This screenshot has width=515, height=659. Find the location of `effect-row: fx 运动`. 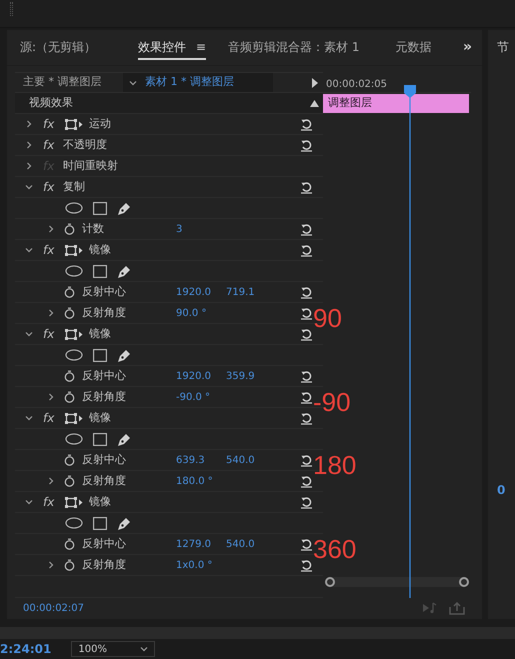

effect-row: fx 运动 is located at coordinates (169, 124).